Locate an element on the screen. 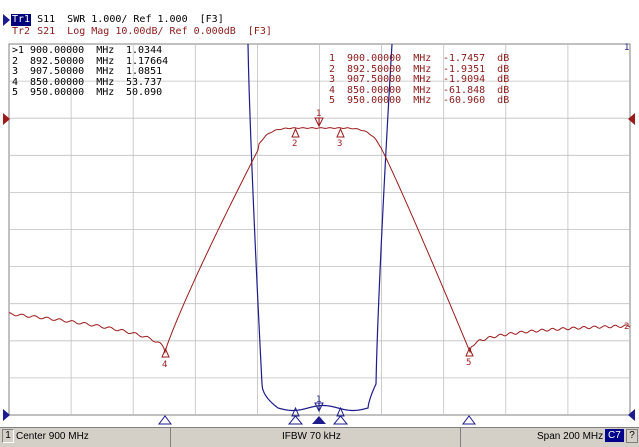  marker-value: -60.960 dB is located at coordinates (476, 100).